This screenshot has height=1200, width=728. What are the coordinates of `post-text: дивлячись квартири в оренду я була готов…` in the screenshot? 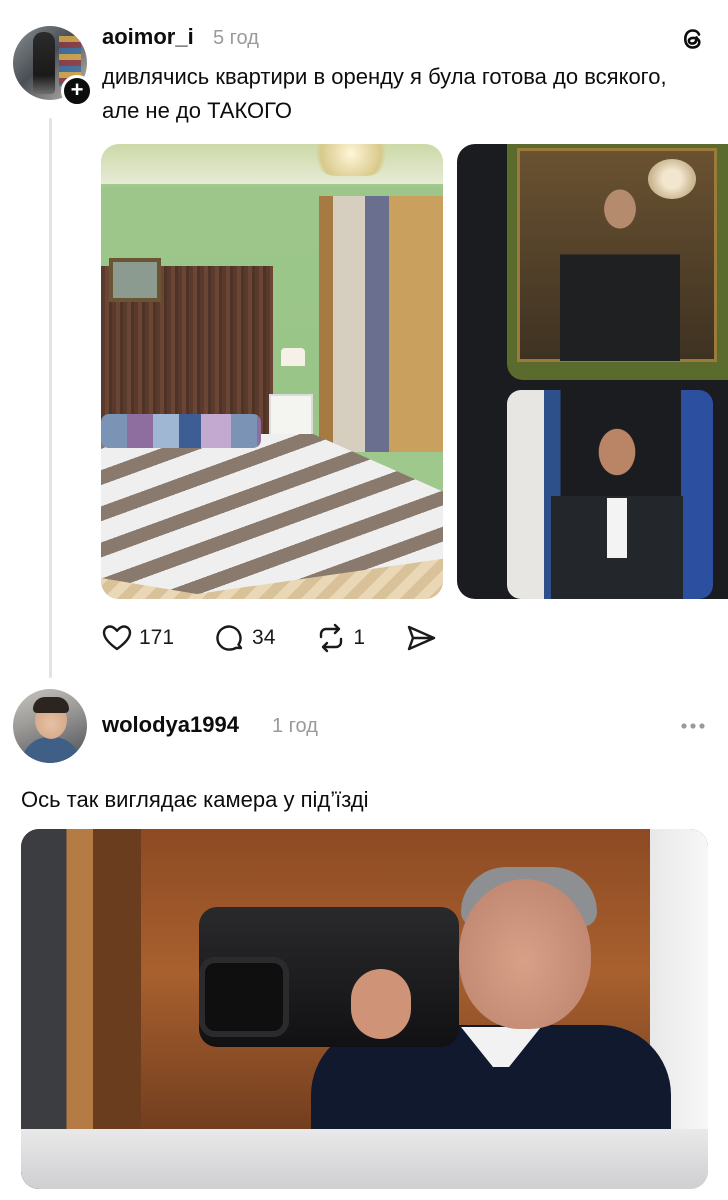 It's located at (384, 93).